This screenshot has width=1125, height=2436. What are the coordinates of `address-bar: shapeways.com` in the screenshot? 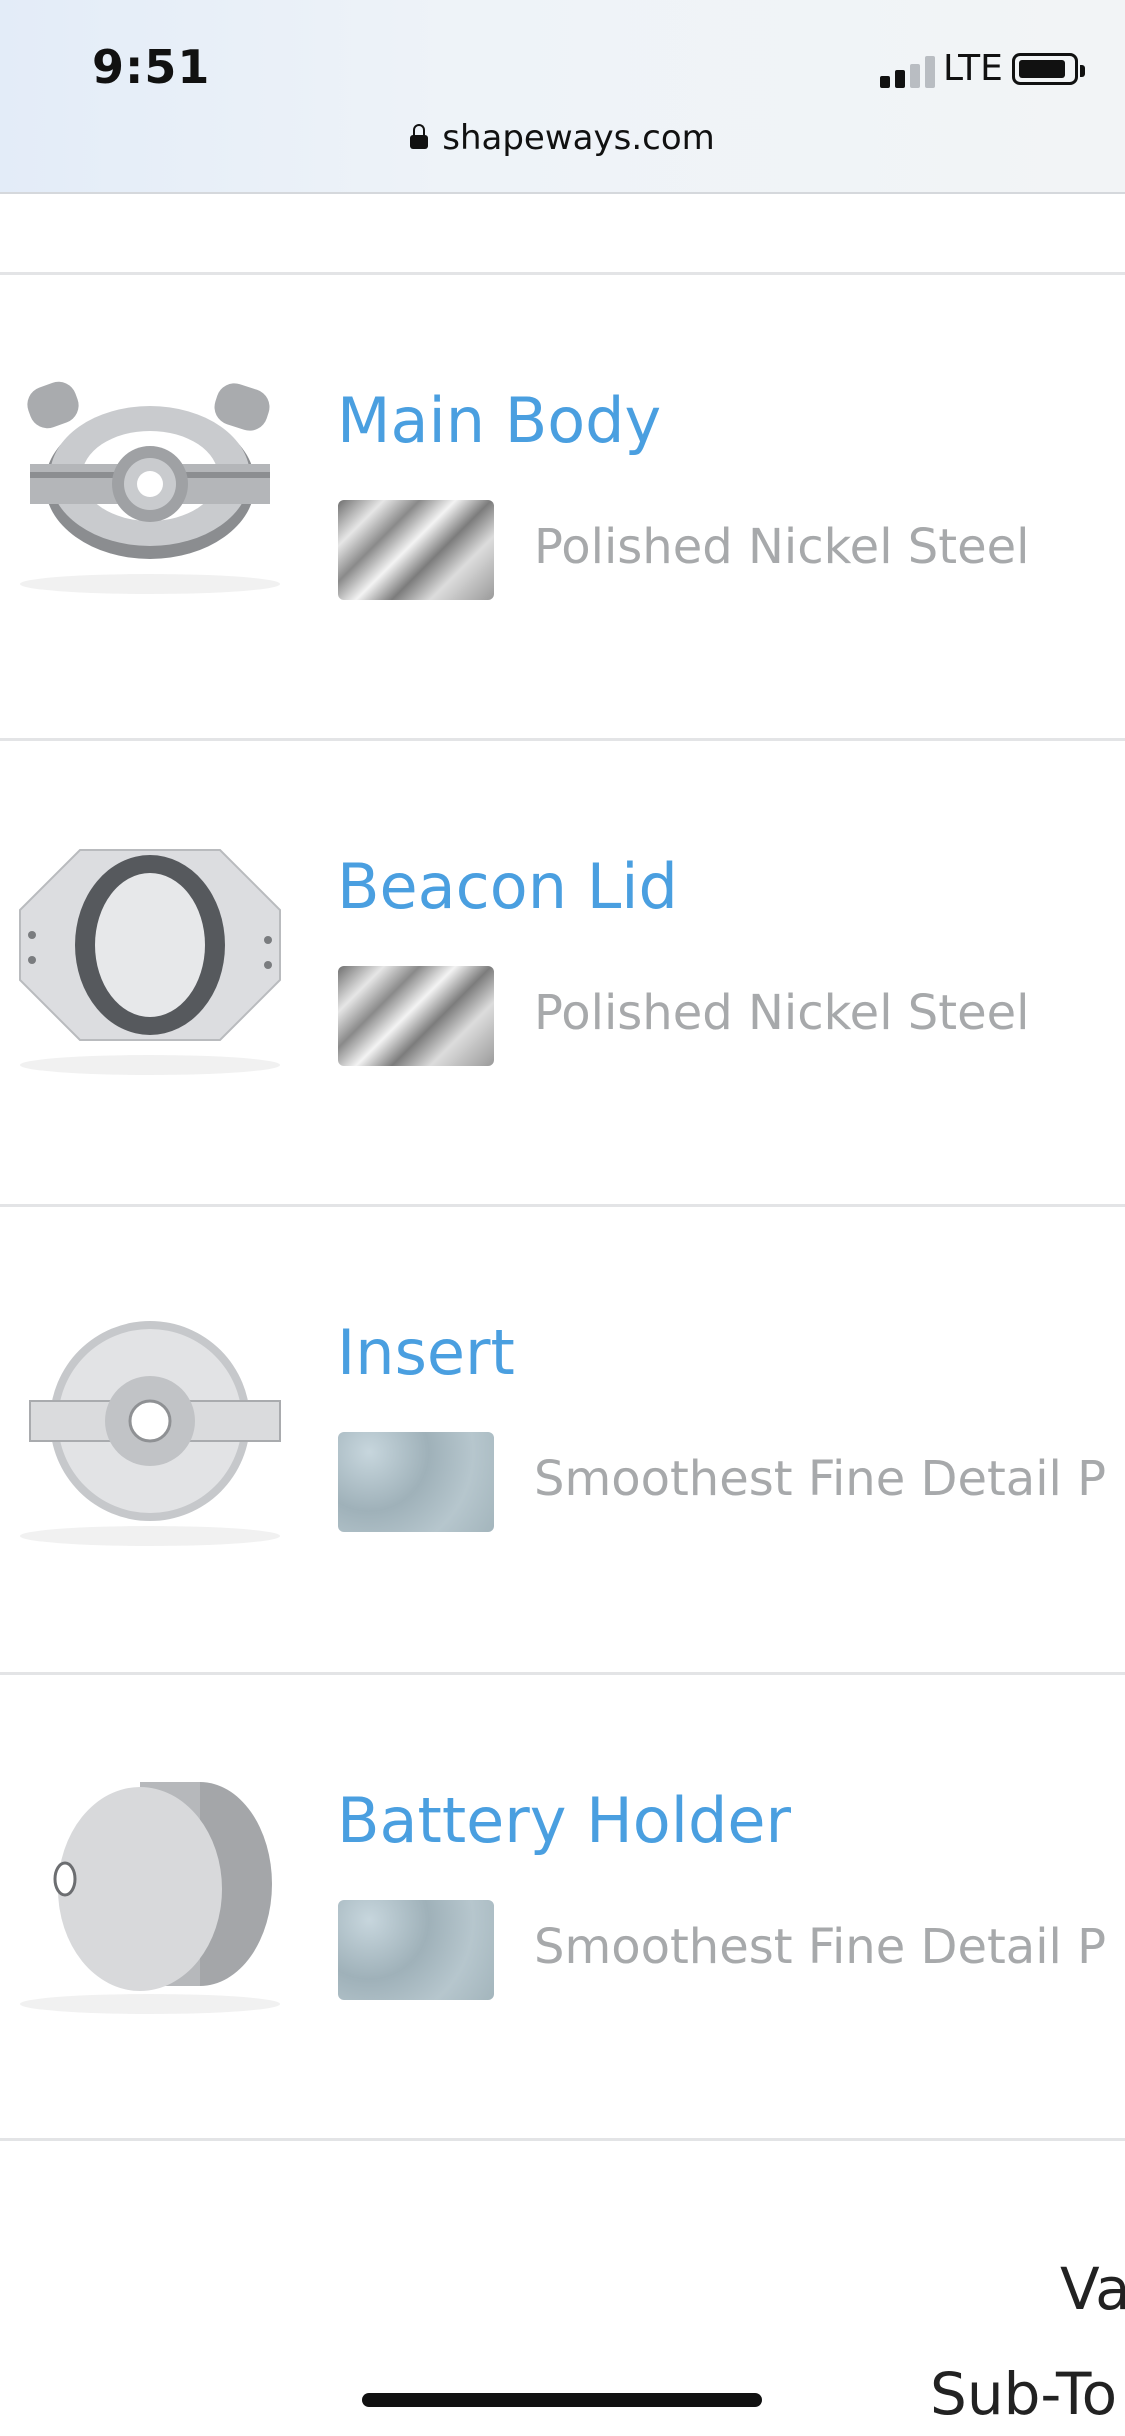 It's located at (562, 138).